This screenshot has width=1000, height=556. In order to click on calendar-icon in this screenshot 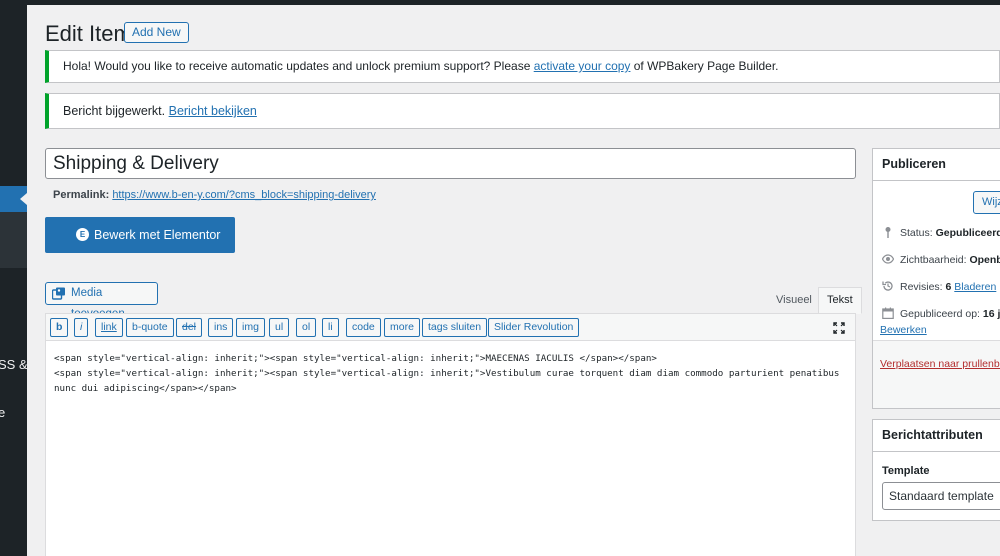, I will do `click(888, 313)`.